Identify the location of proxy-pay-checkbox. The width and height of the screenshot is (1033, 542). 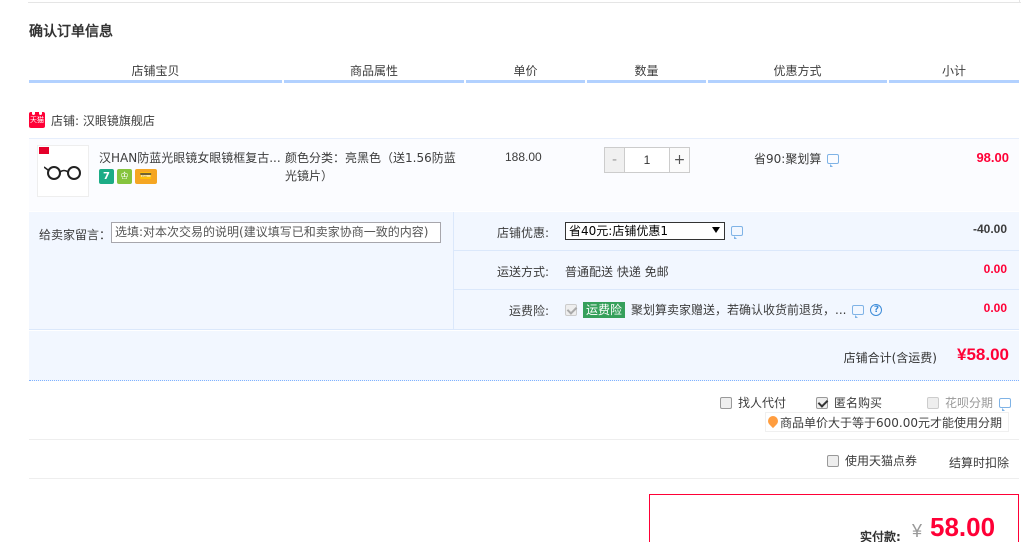
(726, 402).